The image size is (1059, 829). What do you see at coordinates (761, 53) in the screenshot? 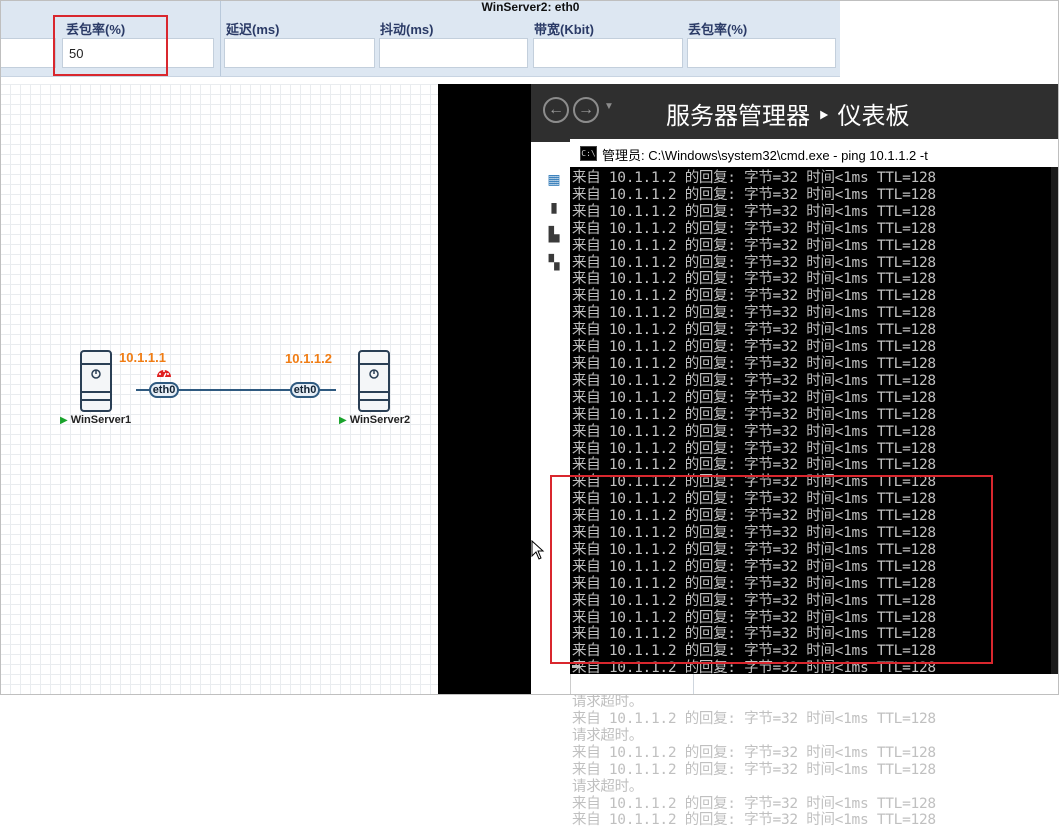
I see `loss-input` at bounding box center [761, 53].